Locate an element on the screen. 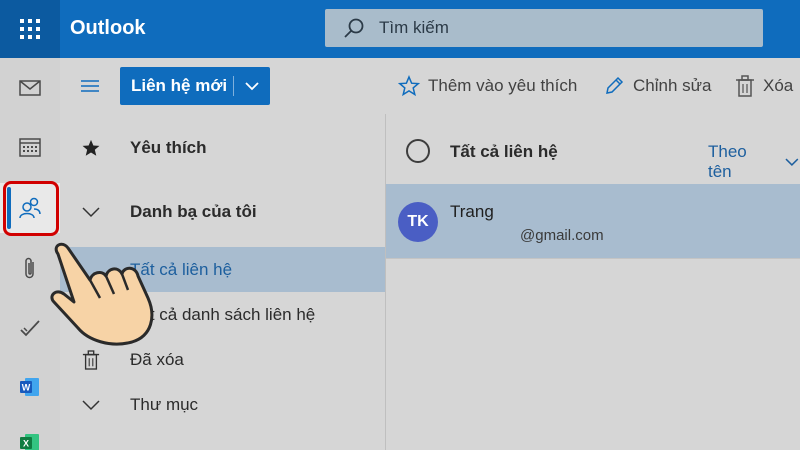 The image size is (800, 450). edit-button: Chỉnh sửa is located at coordinates (657, 86).